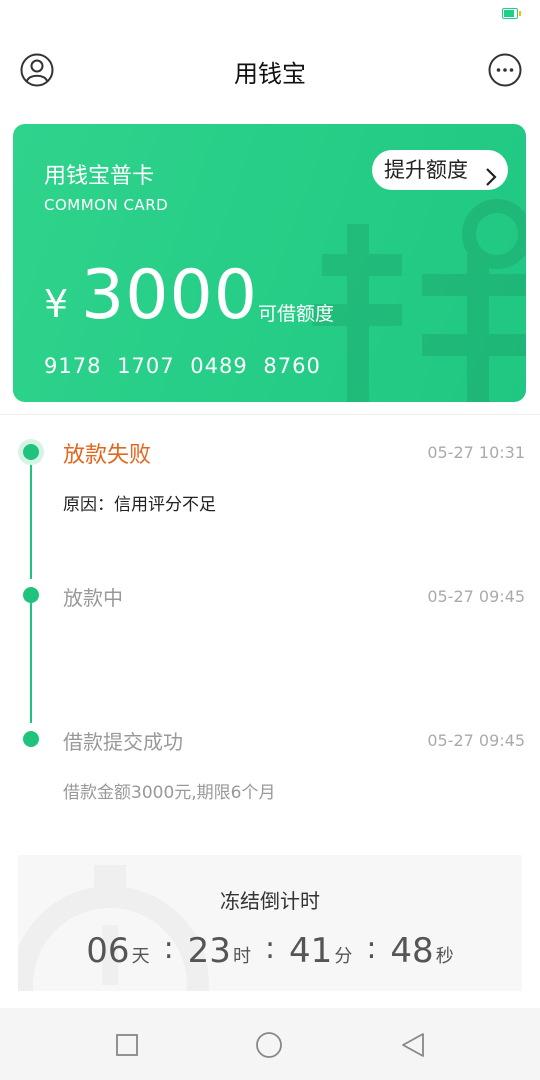  Describe the element at coordinates (444, 956) in the screenshot. I see `countdown-second-unit: 秒` at that location.